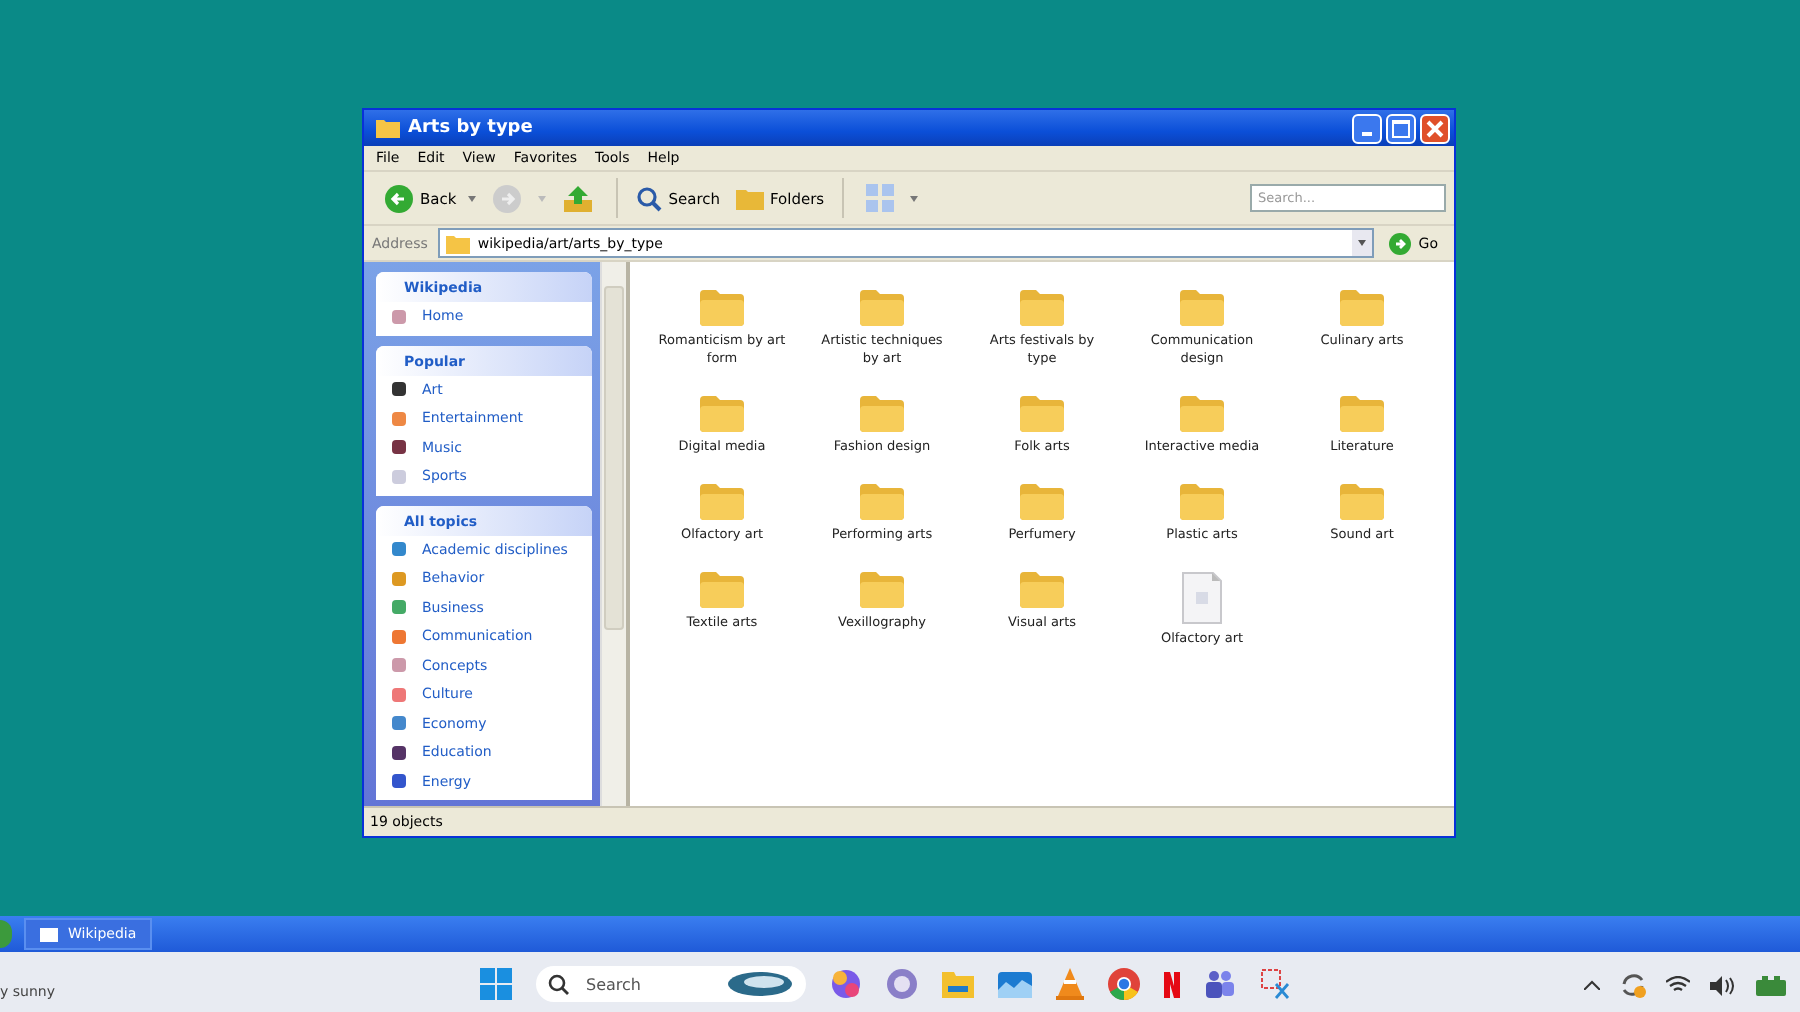 The height and width of the screenshot is (1012, 1800). What do you see at coordinates (1276, 984) in the screenshot?
I see `snipping-icon` at bounding box center [1276, 984].